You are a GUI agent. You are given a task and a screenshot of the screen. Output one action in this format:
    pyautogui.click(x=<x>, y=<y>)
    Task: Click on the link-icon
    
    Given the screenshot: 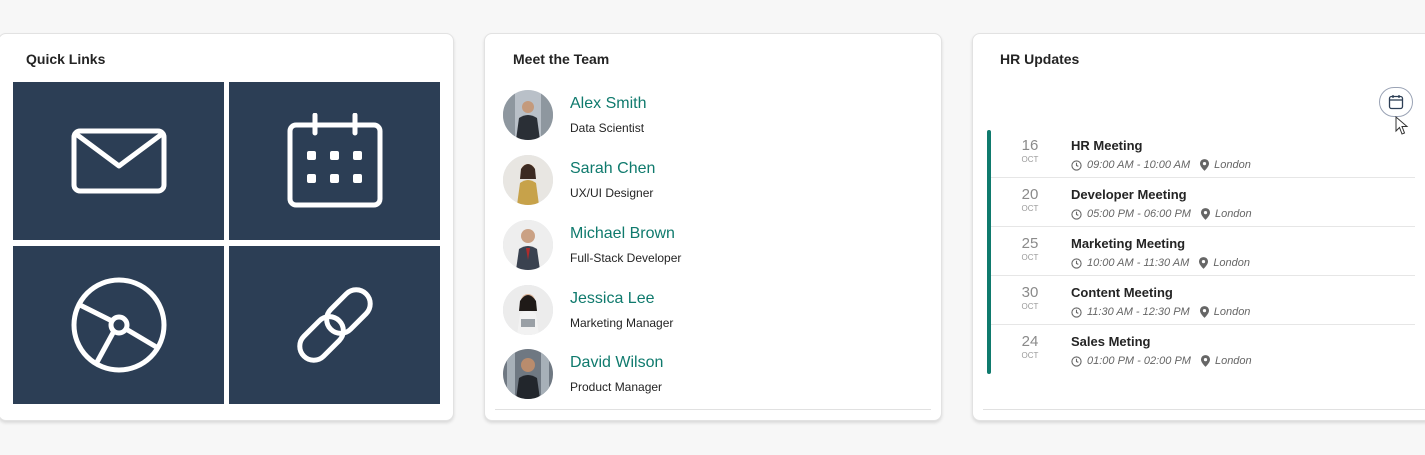 What is the action you would take?
    pyautogui.click(x=334, y=325)
    